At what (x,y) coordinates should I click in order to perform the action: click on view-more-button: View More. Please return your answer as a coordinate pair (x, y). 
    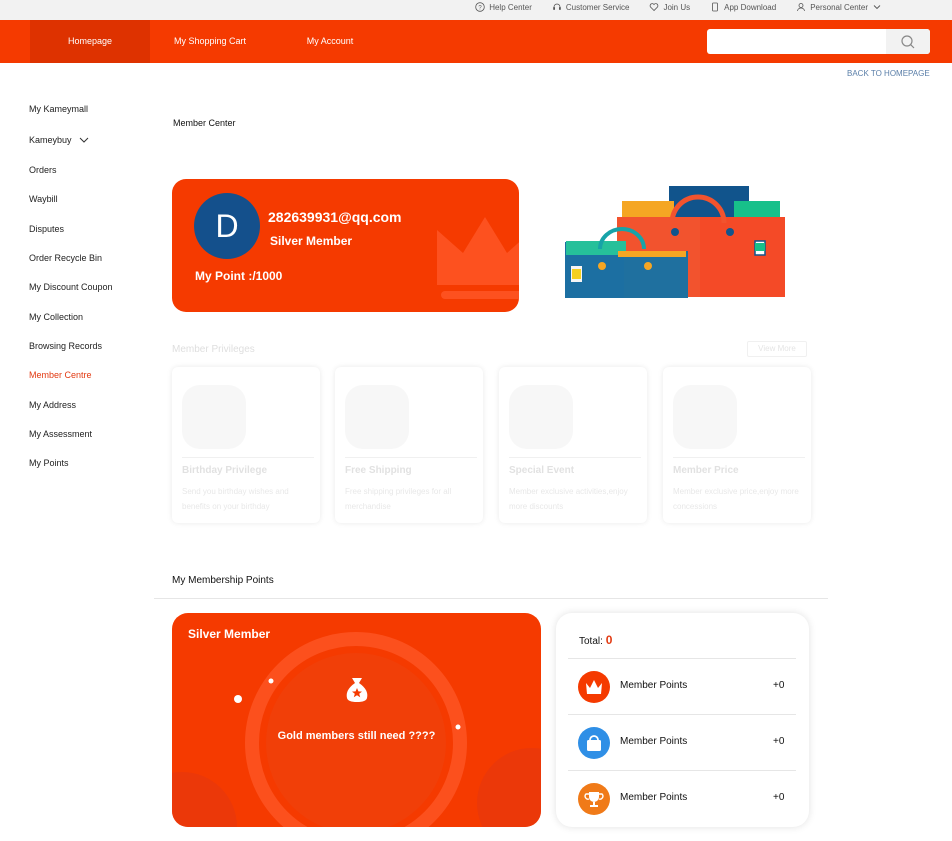
    Looking at the image, I should click on (777, 349).